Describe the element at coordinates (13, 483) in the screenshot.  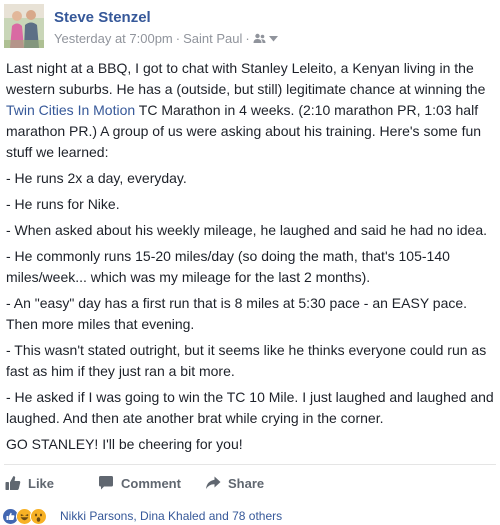
I see `thumbs-up-icon` at that location.